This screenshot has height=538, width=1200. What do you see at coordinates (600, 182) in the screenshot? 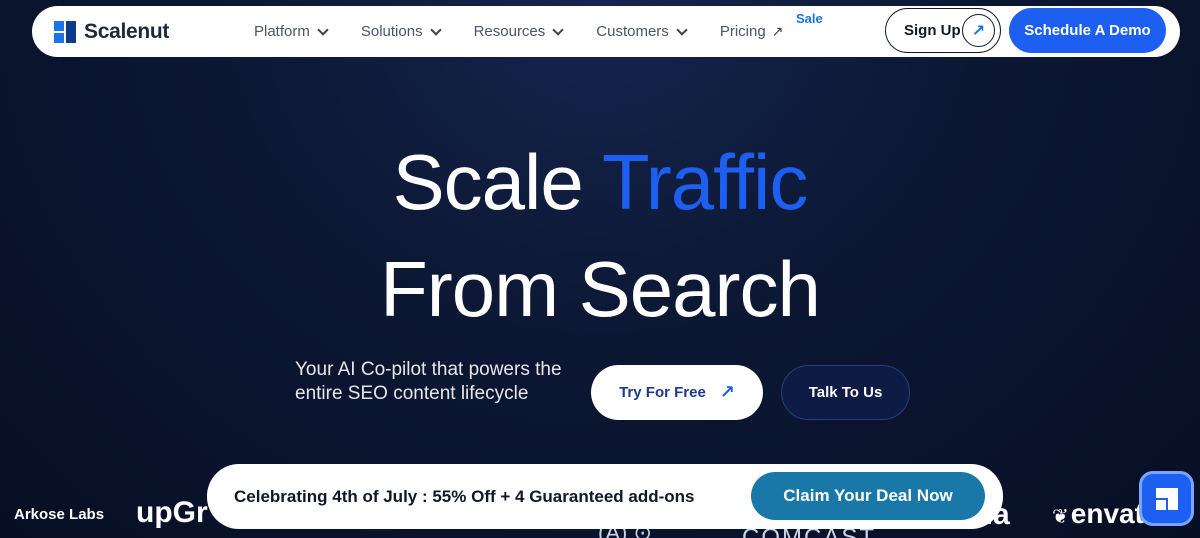
I see `hero-headline-line1: Scale Traffic` at bounding box center [600, 182].